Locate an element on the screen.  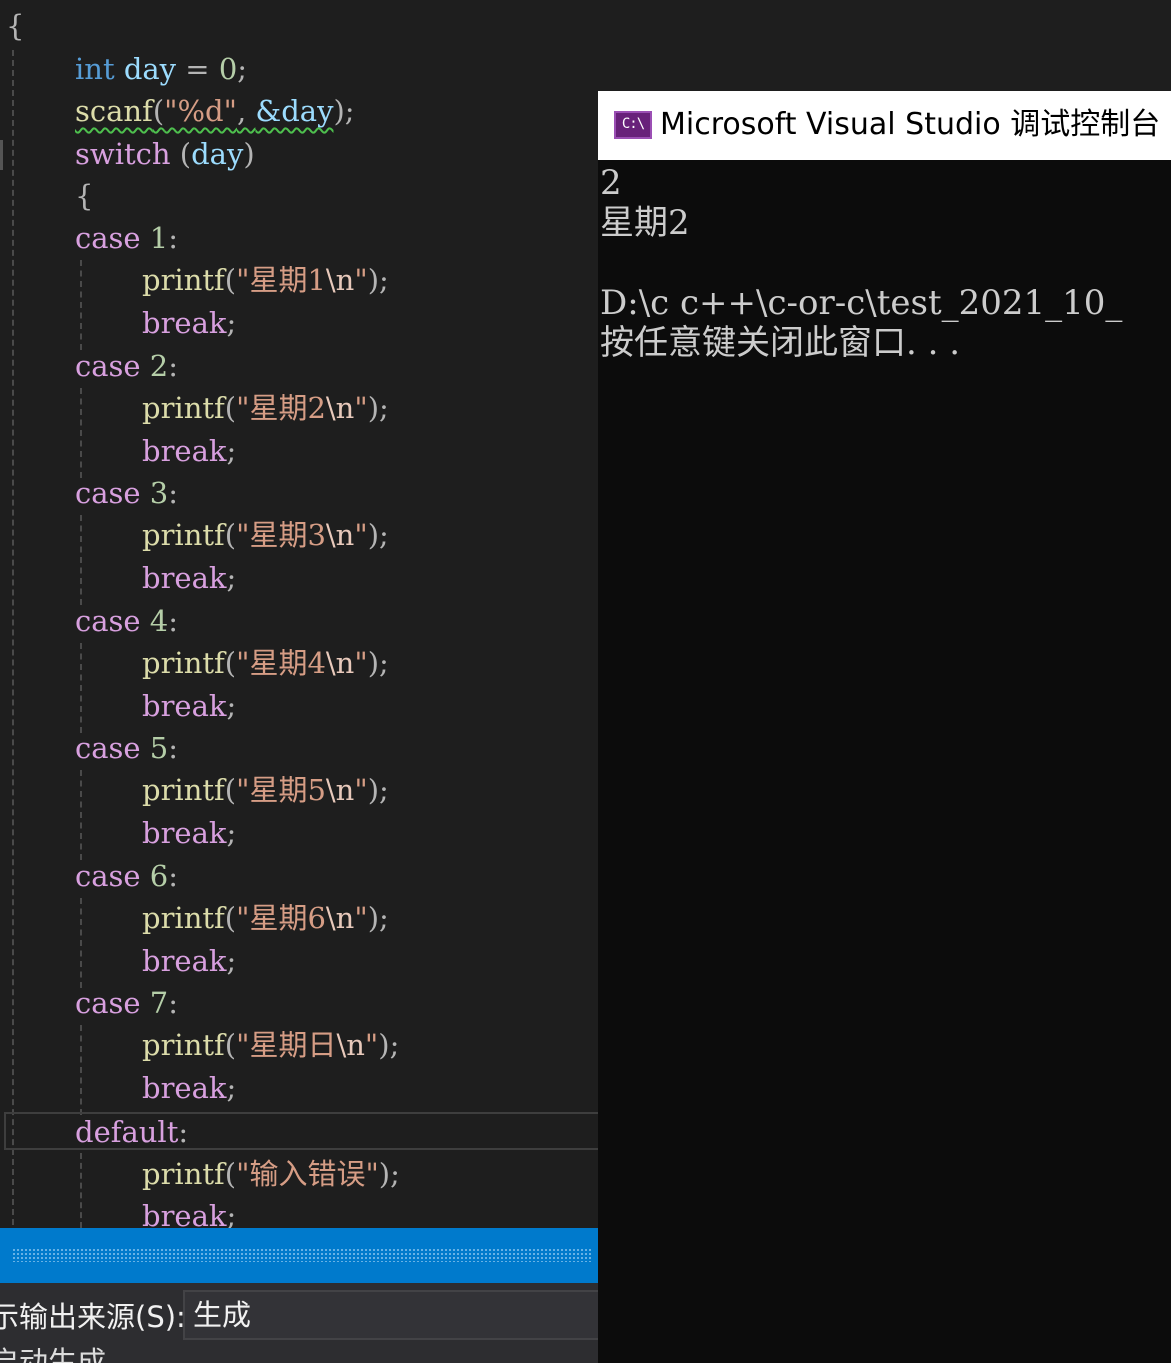
output-panel-titlebar is located at coordinates (299, 1255).